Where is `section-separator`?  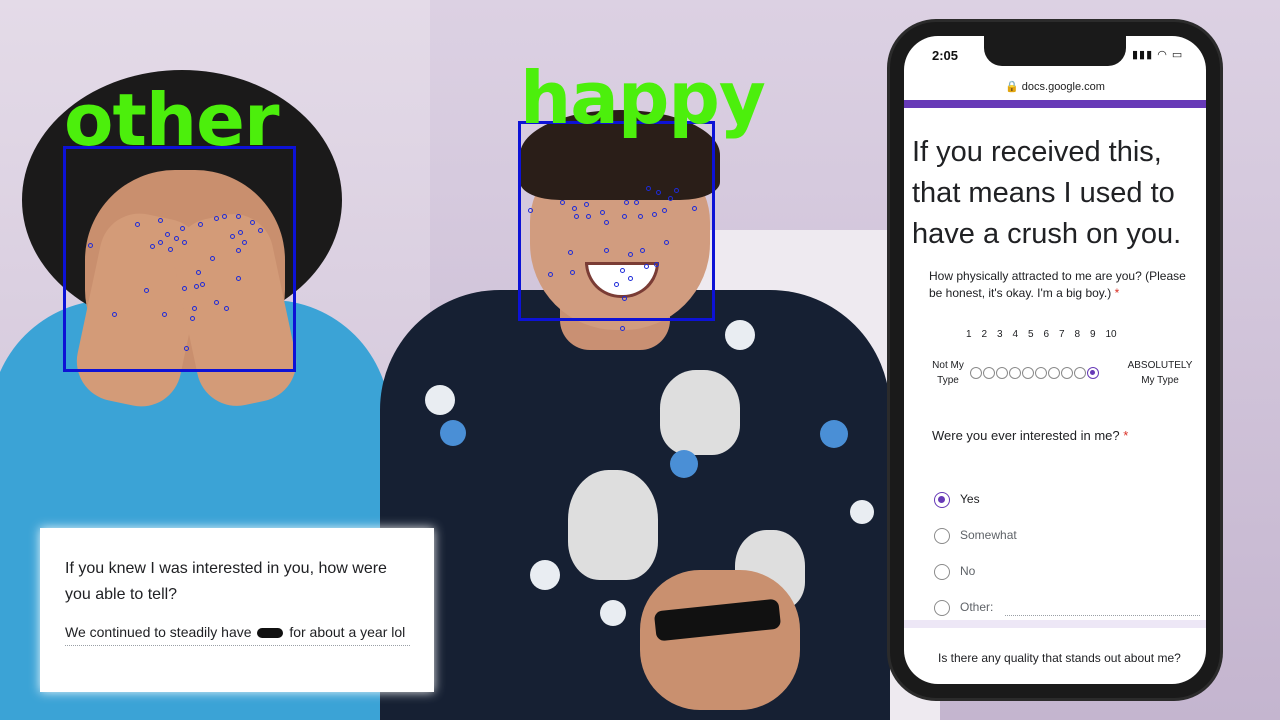
section-separator is located at coordinates (1055, 624).